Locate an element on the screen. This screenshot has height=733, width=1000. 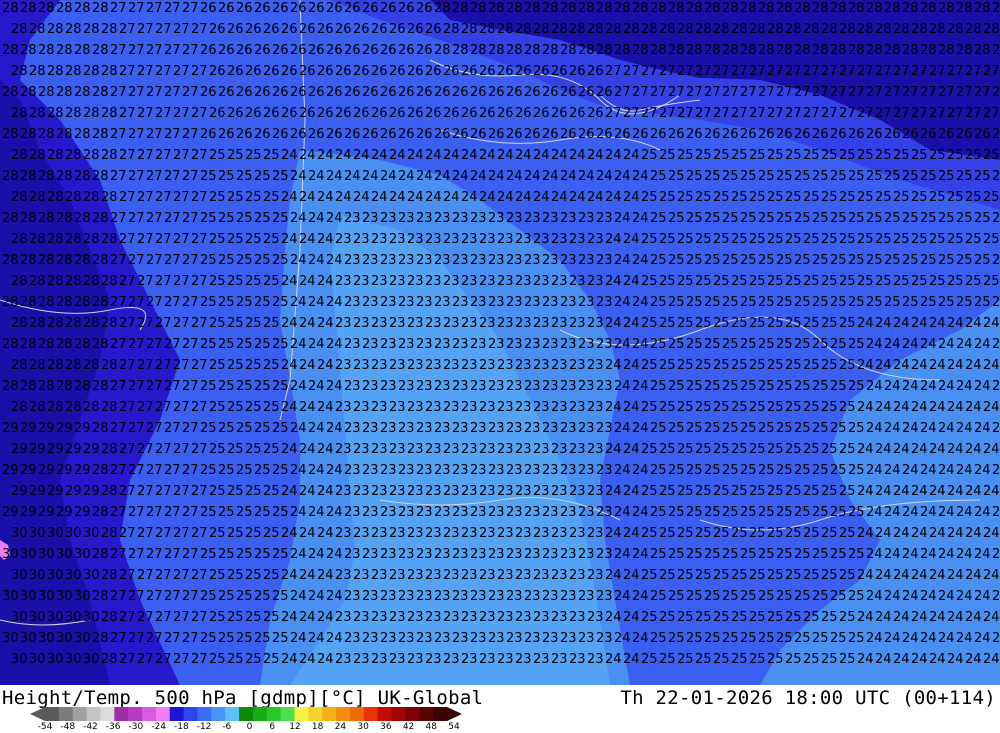
contour-value-label: 29 is located at coordinates (10, 428).